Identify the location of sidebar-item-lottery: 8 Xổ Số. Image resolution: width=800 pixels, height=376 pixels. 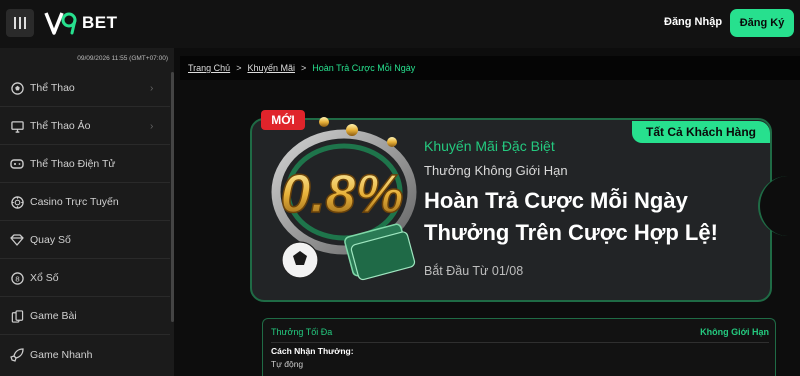
(85, 278).